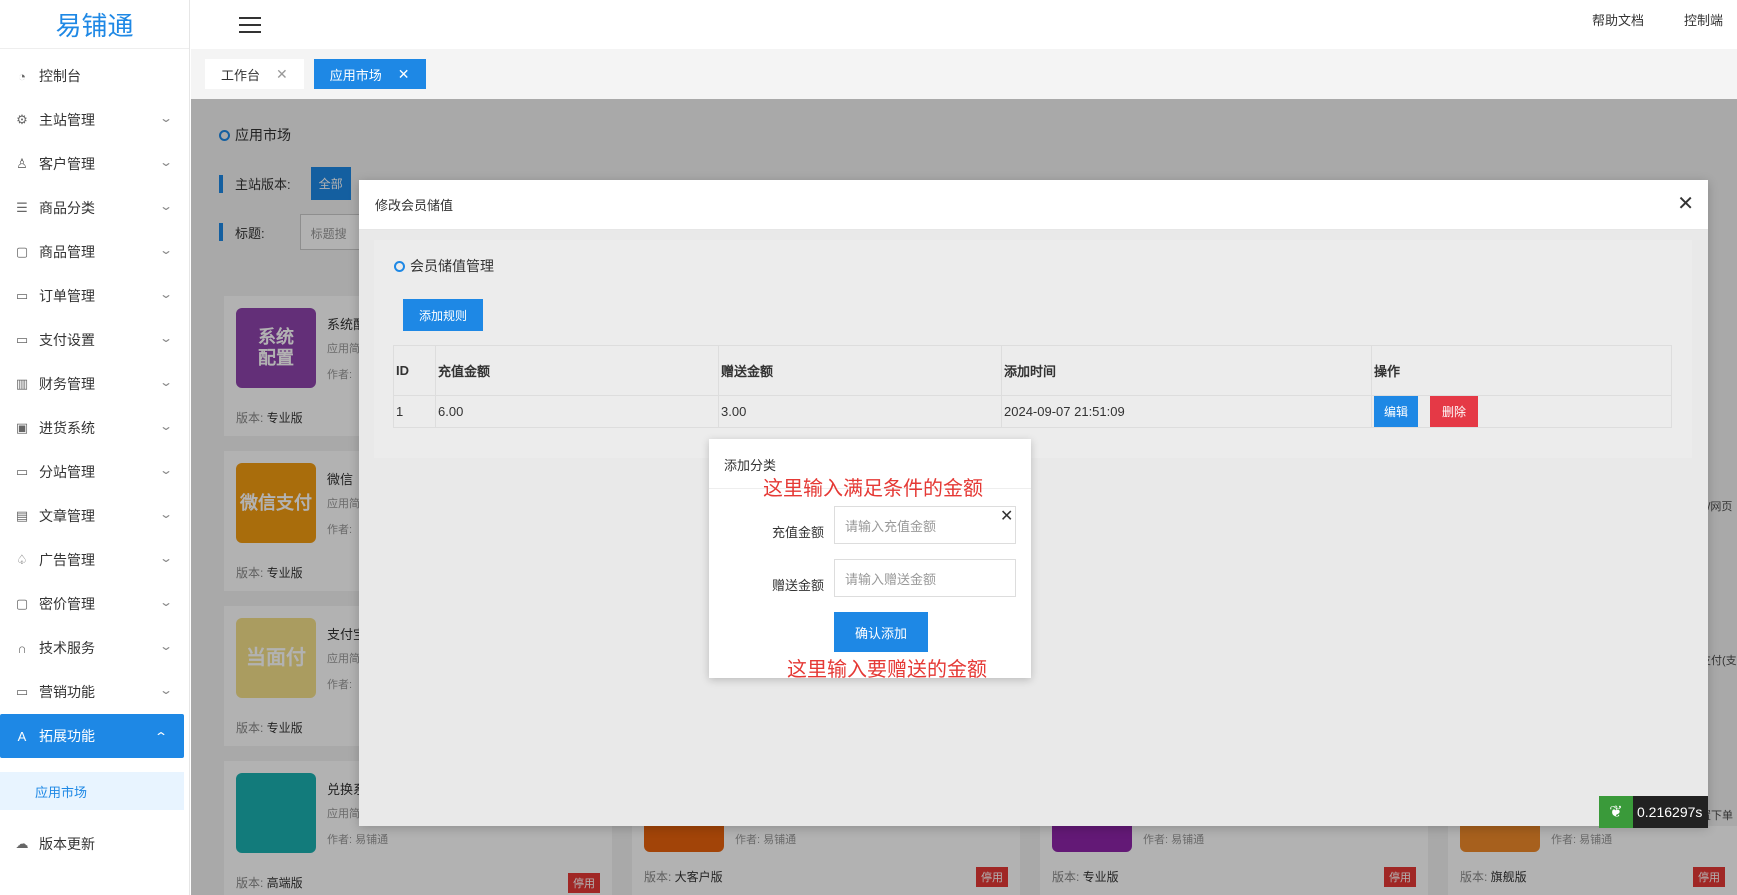  I want to click on bonus-amount-label: 赠送金额, so click(797, 585).